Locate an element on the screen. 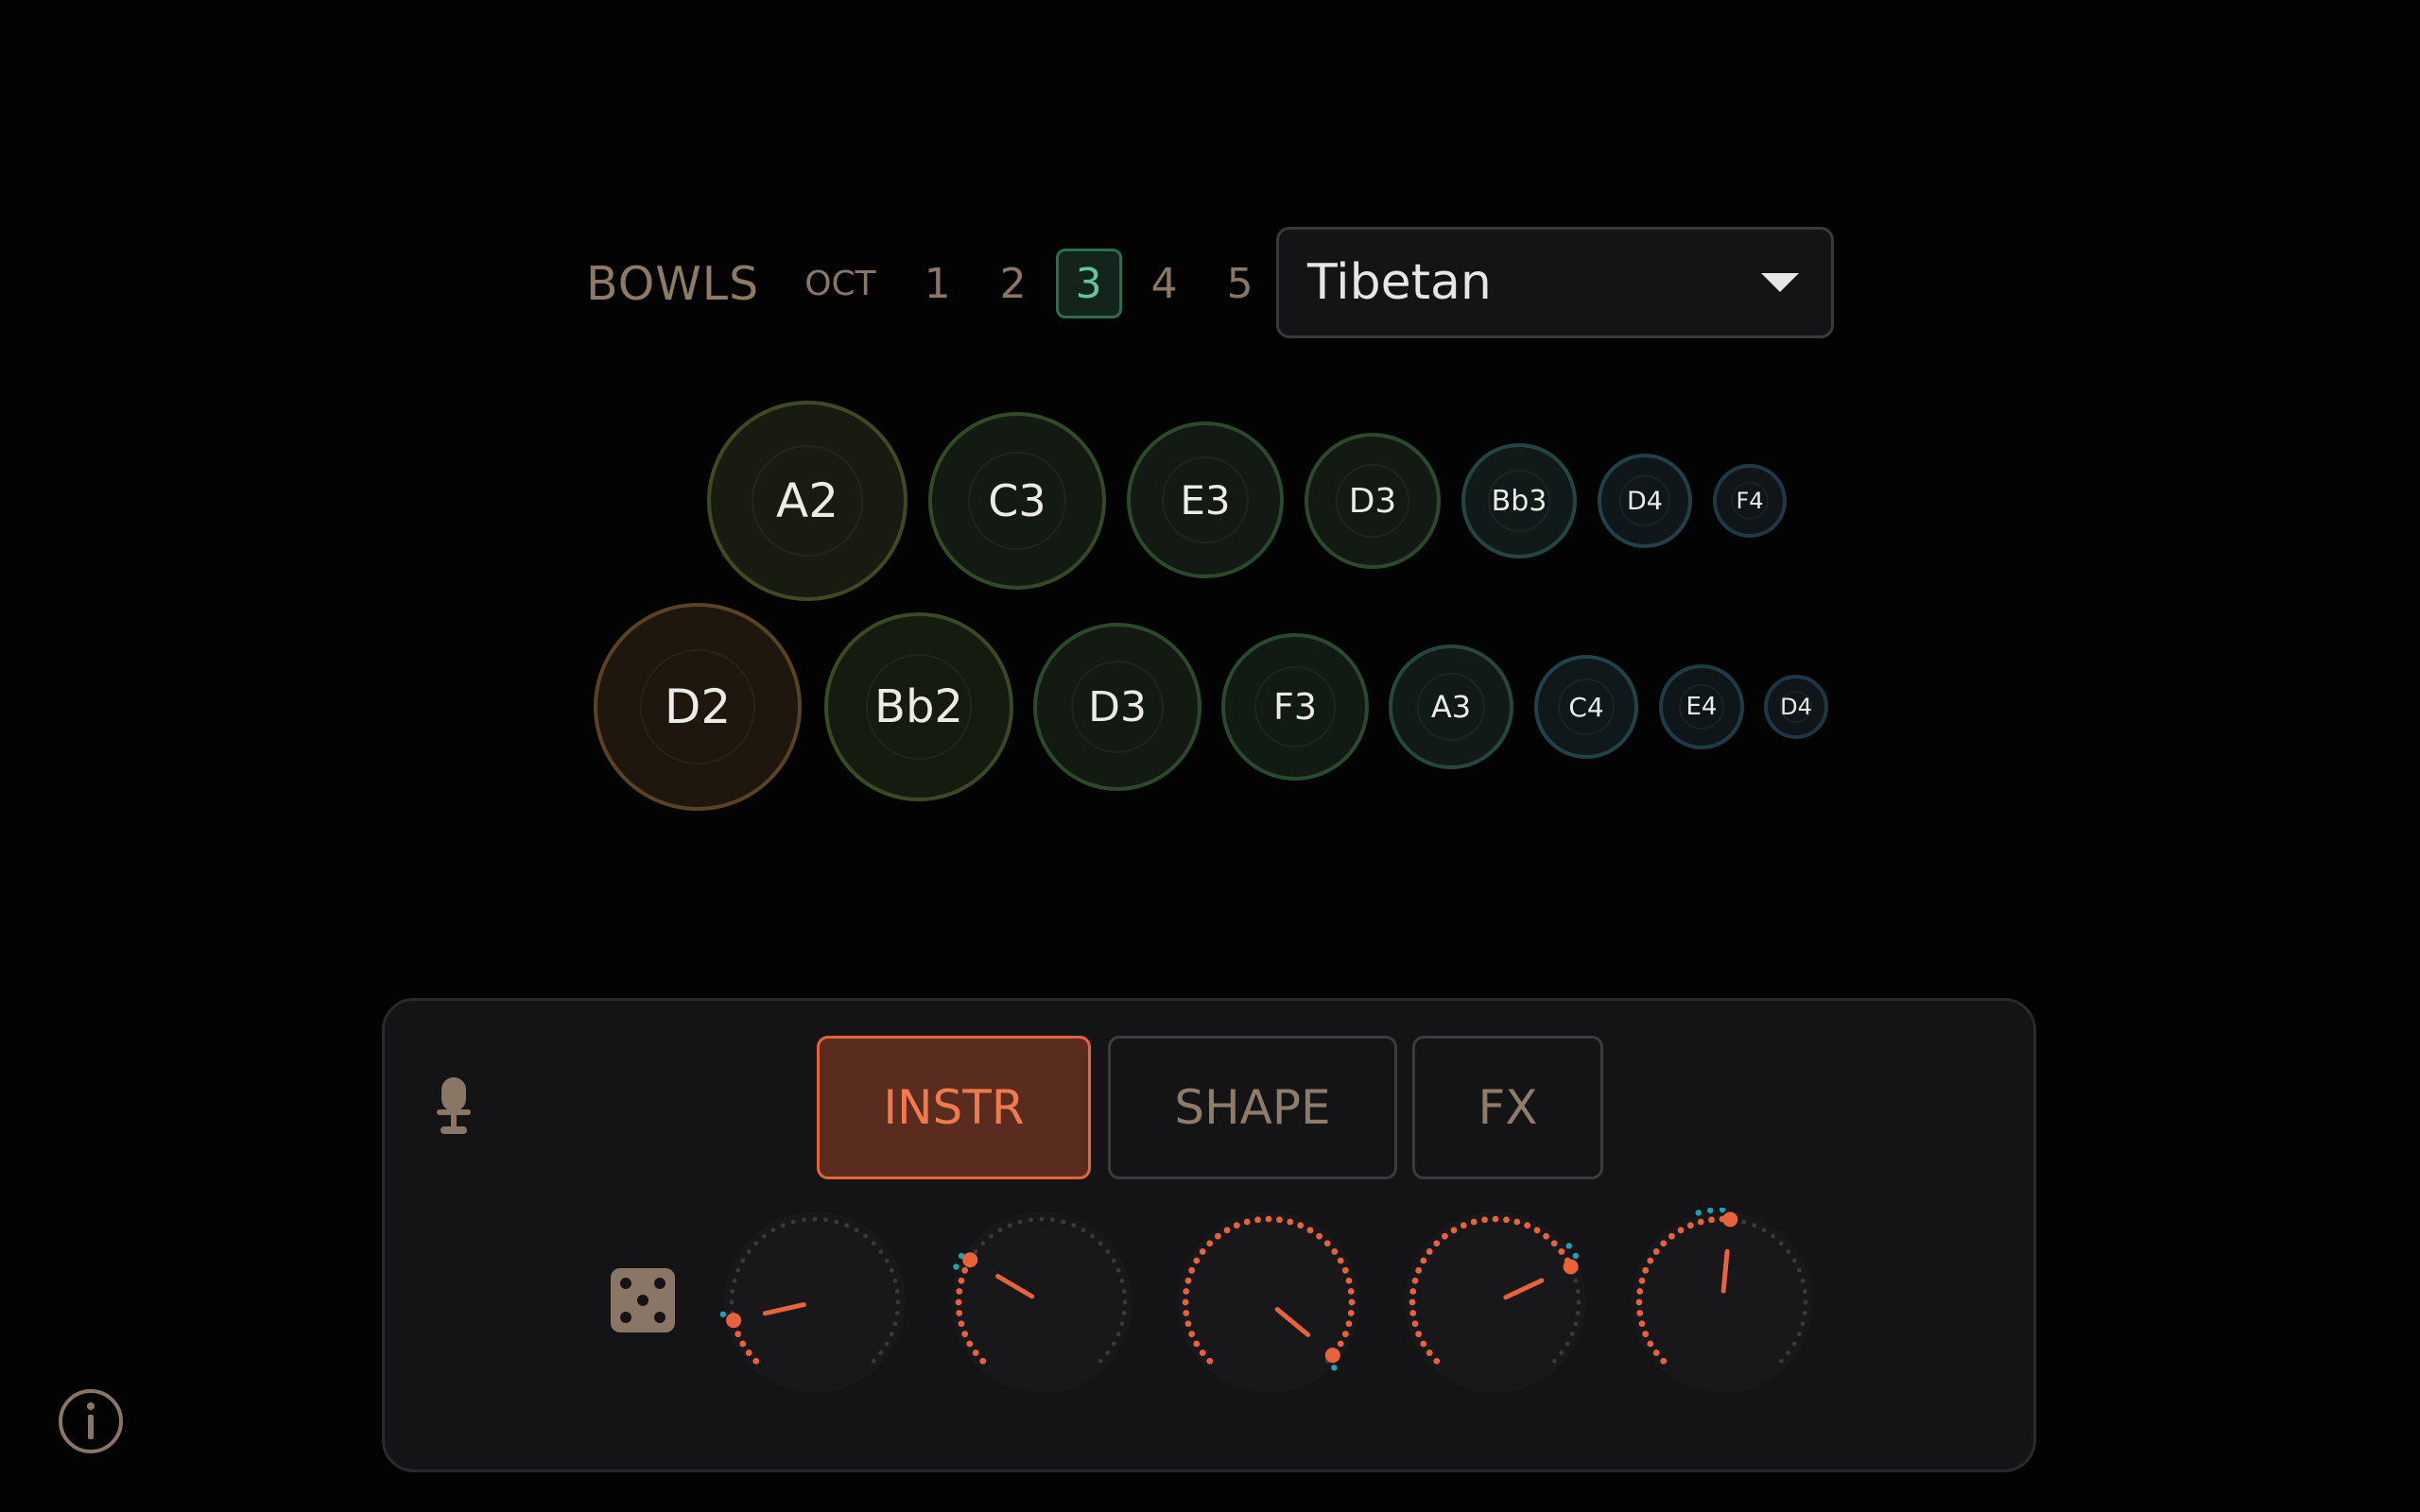 Image resolution: width=2420 pixels, height=1512 pixels. bowl-d2: D2 is located at coordinates (698, 707).